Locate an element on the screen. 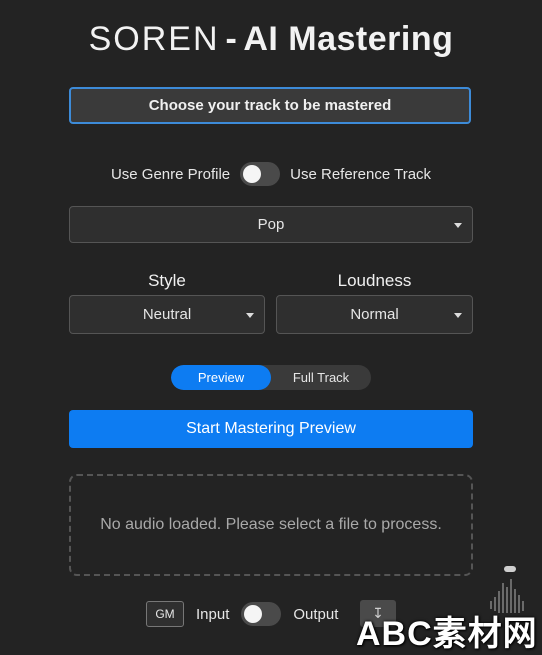 This screenshot has width=542, height=655. genre-select: Pop is located at coordinates (271, 224).